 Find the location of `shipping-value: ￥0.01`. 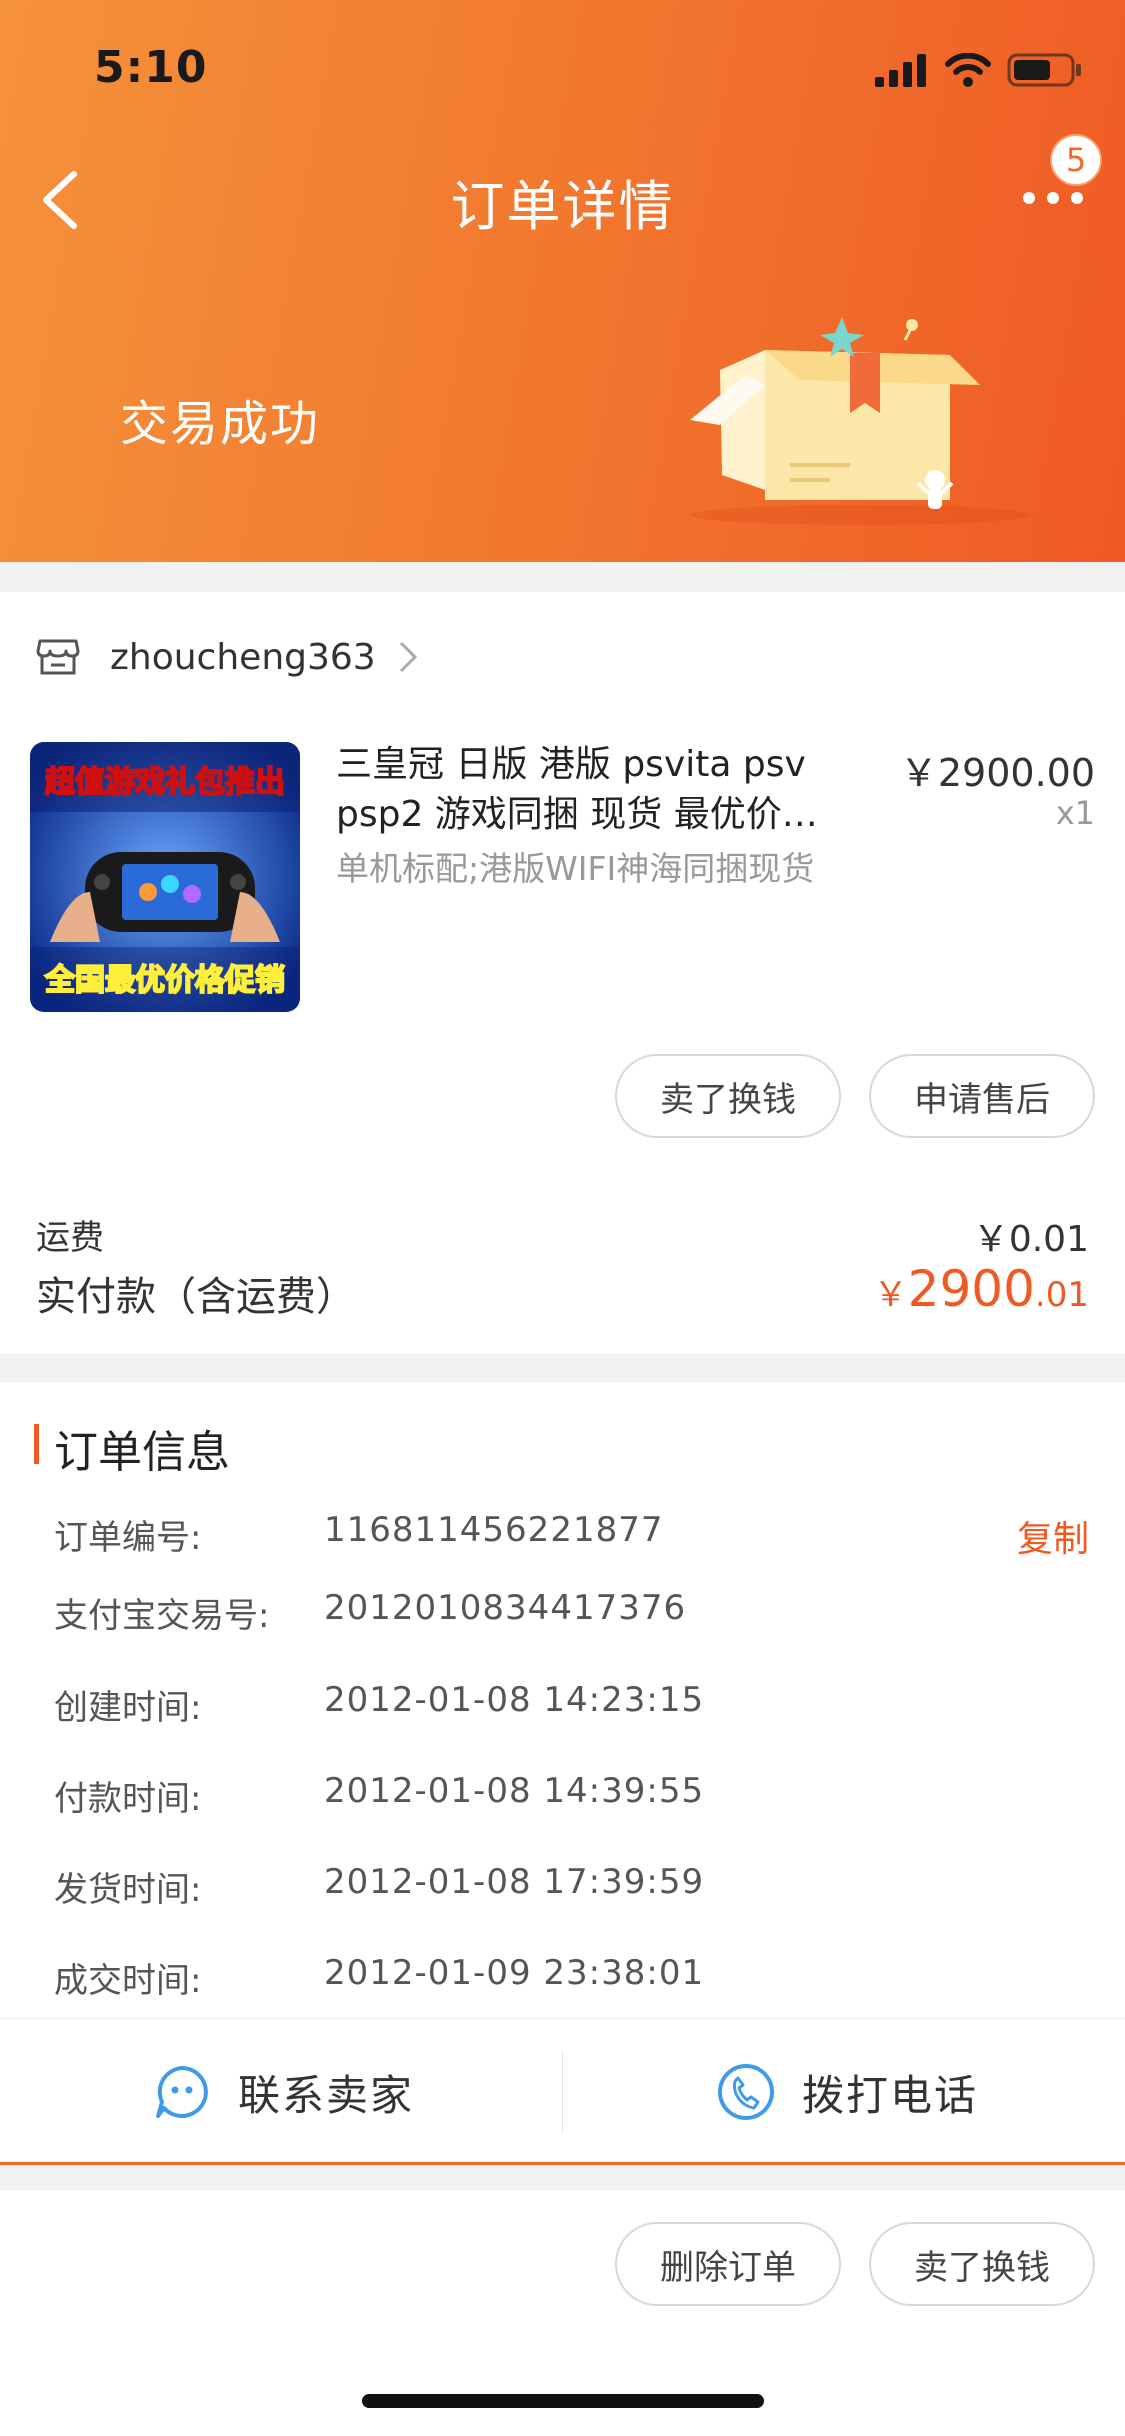

shipping-value: ￥0.01 is located at coordinates (1030, 1239).